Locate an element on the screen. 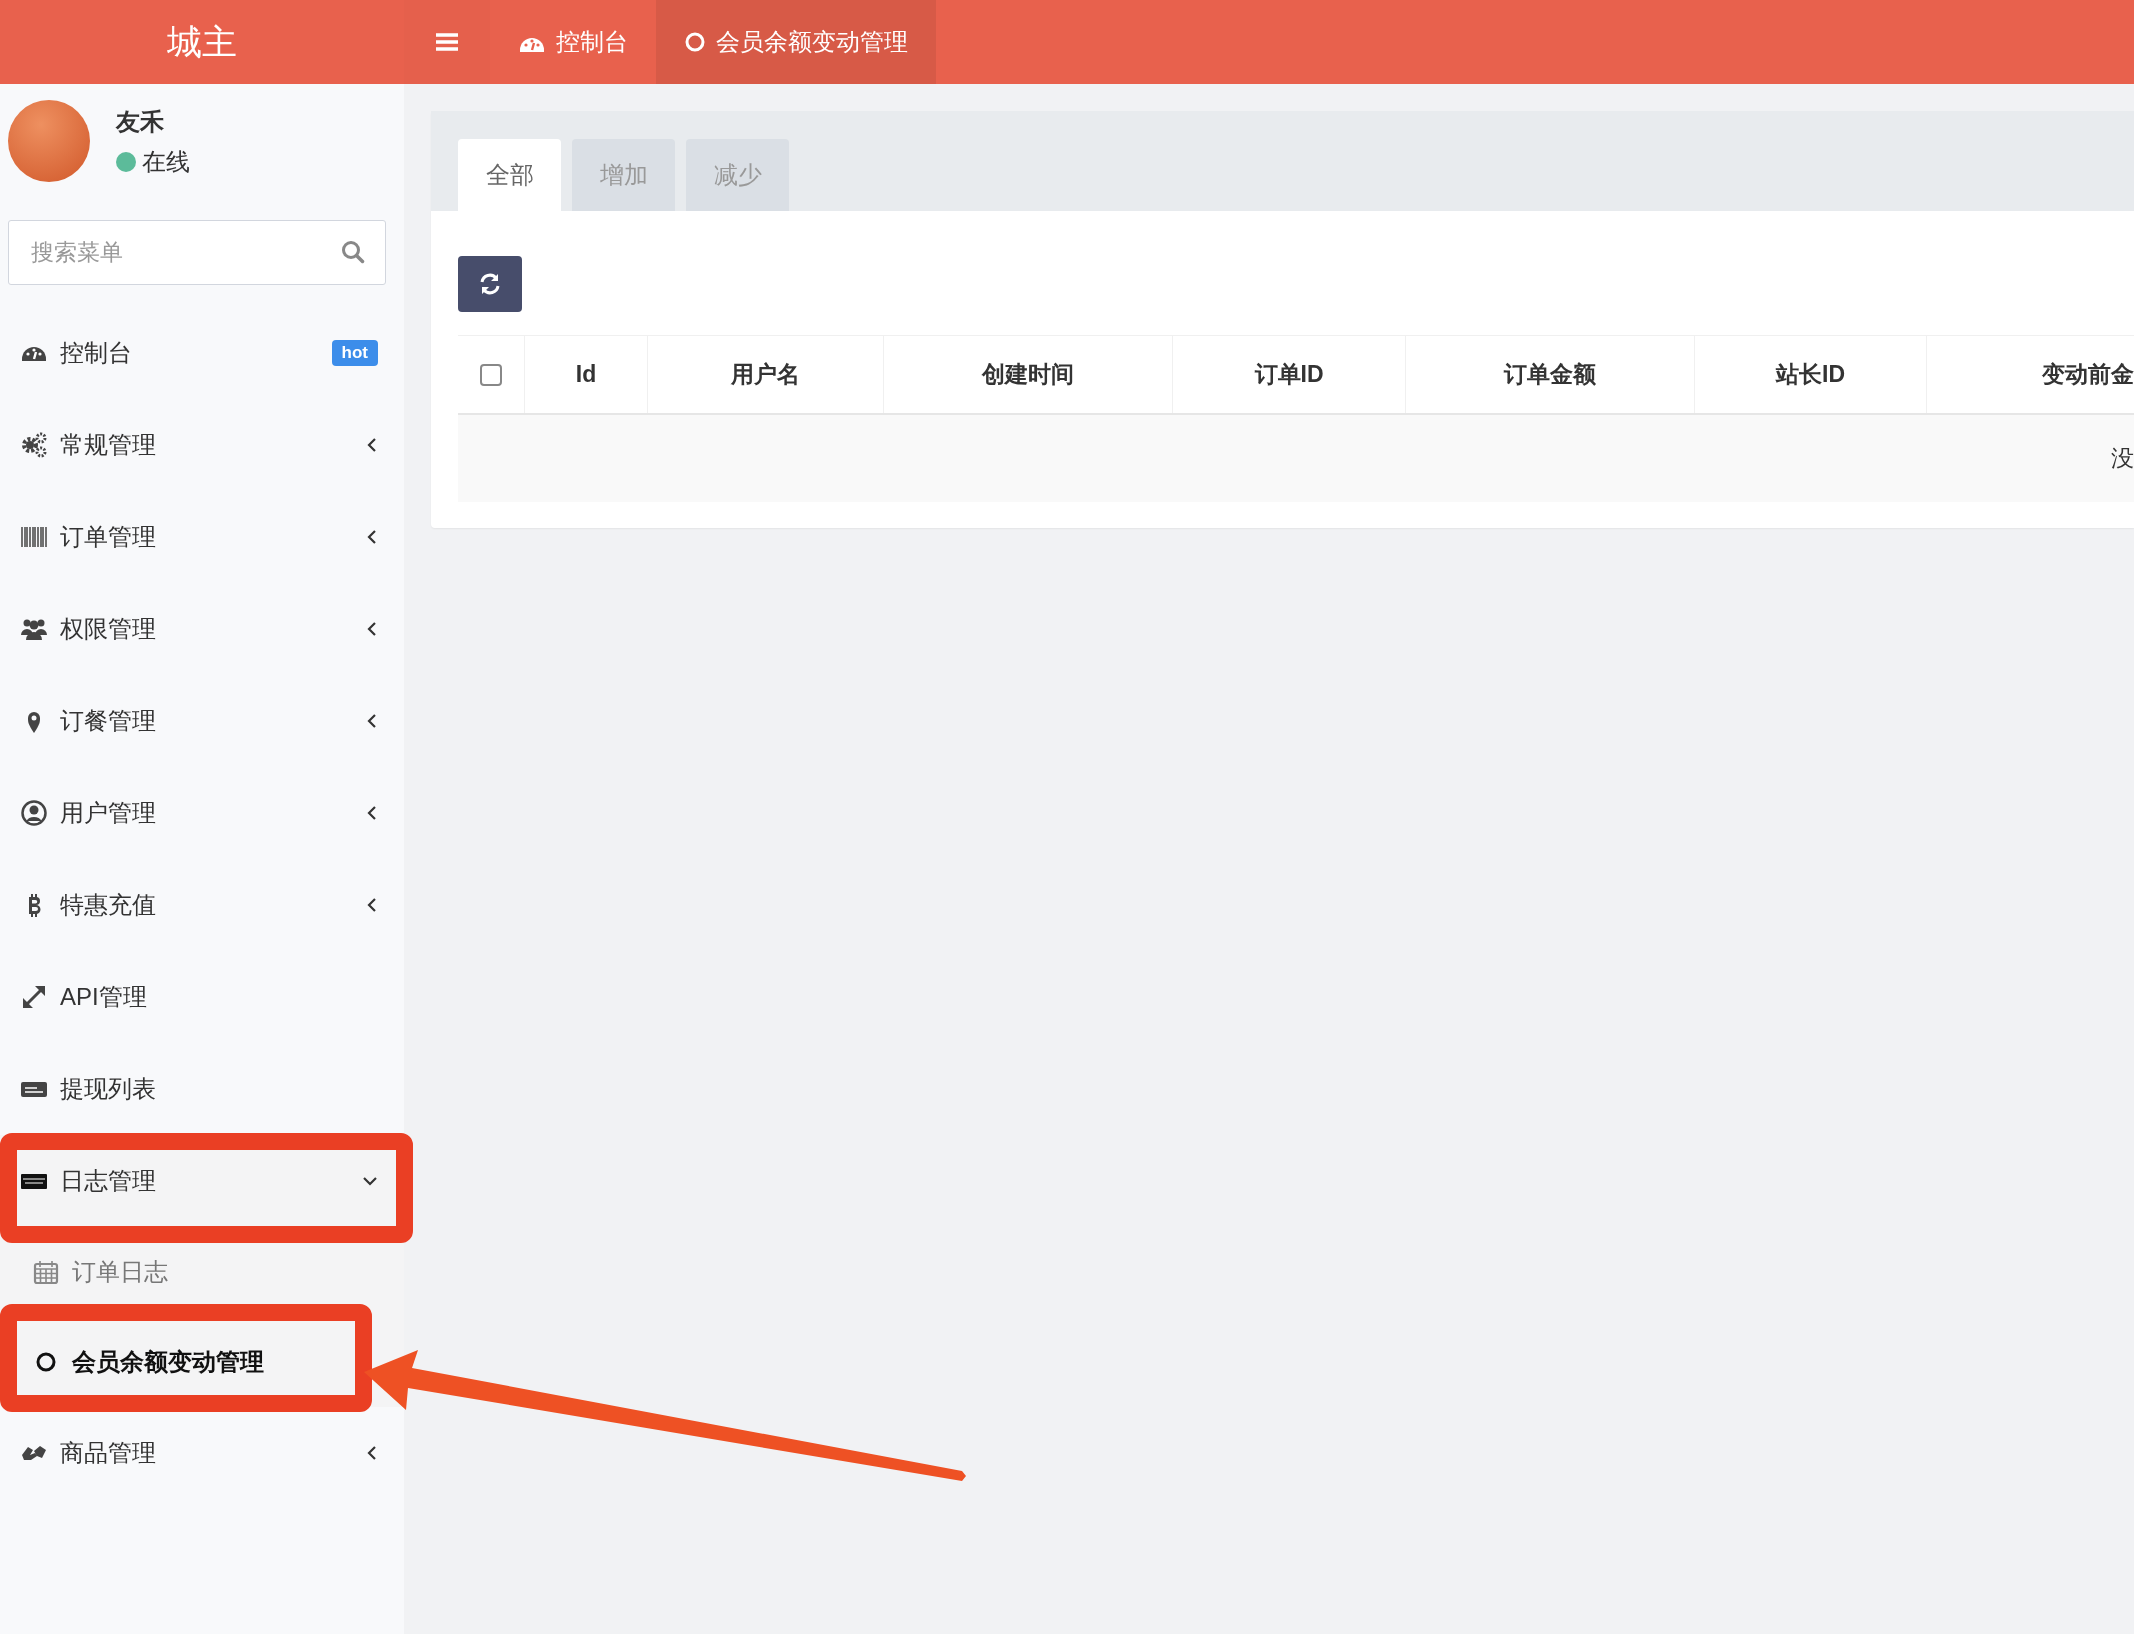 The height and width of the screenshot is (1634, 2134). refresh-button is located at coordinates (490, 284).